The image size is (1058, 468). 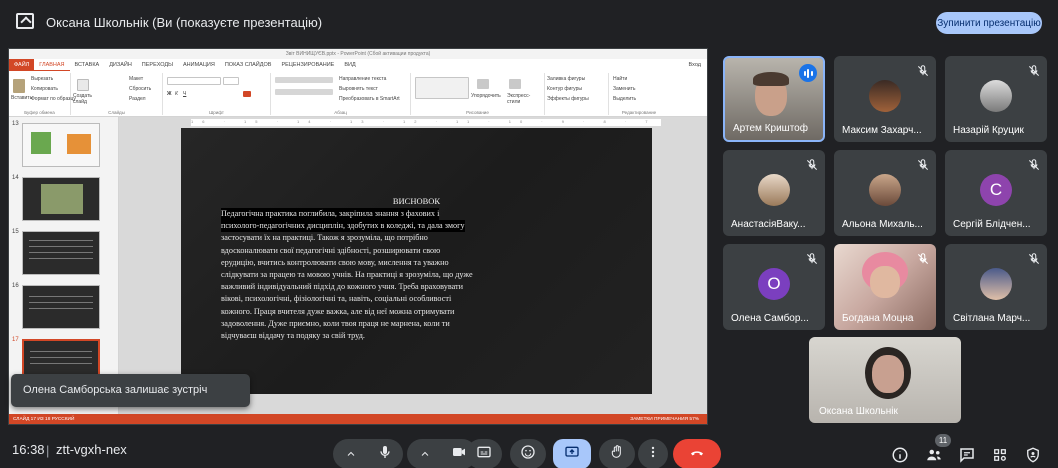 What do you see at coordinates (624, 99) in the screenshot?
I see `select-button: Выделить` at bounding box center [624, 99].